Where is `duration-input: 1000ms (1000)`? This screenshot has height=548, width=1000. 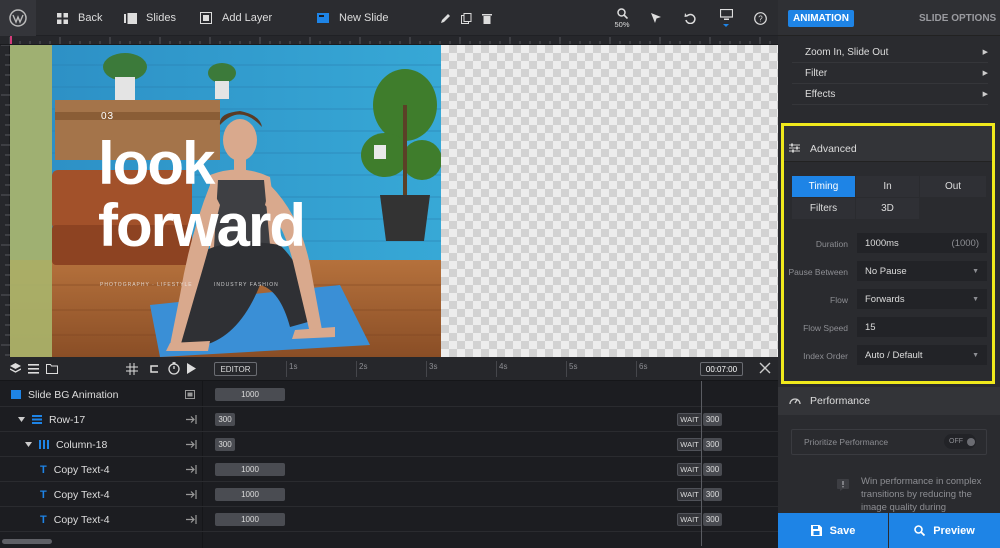 duration-input: 1000ms (1000) is located at coordinates (922, 243).